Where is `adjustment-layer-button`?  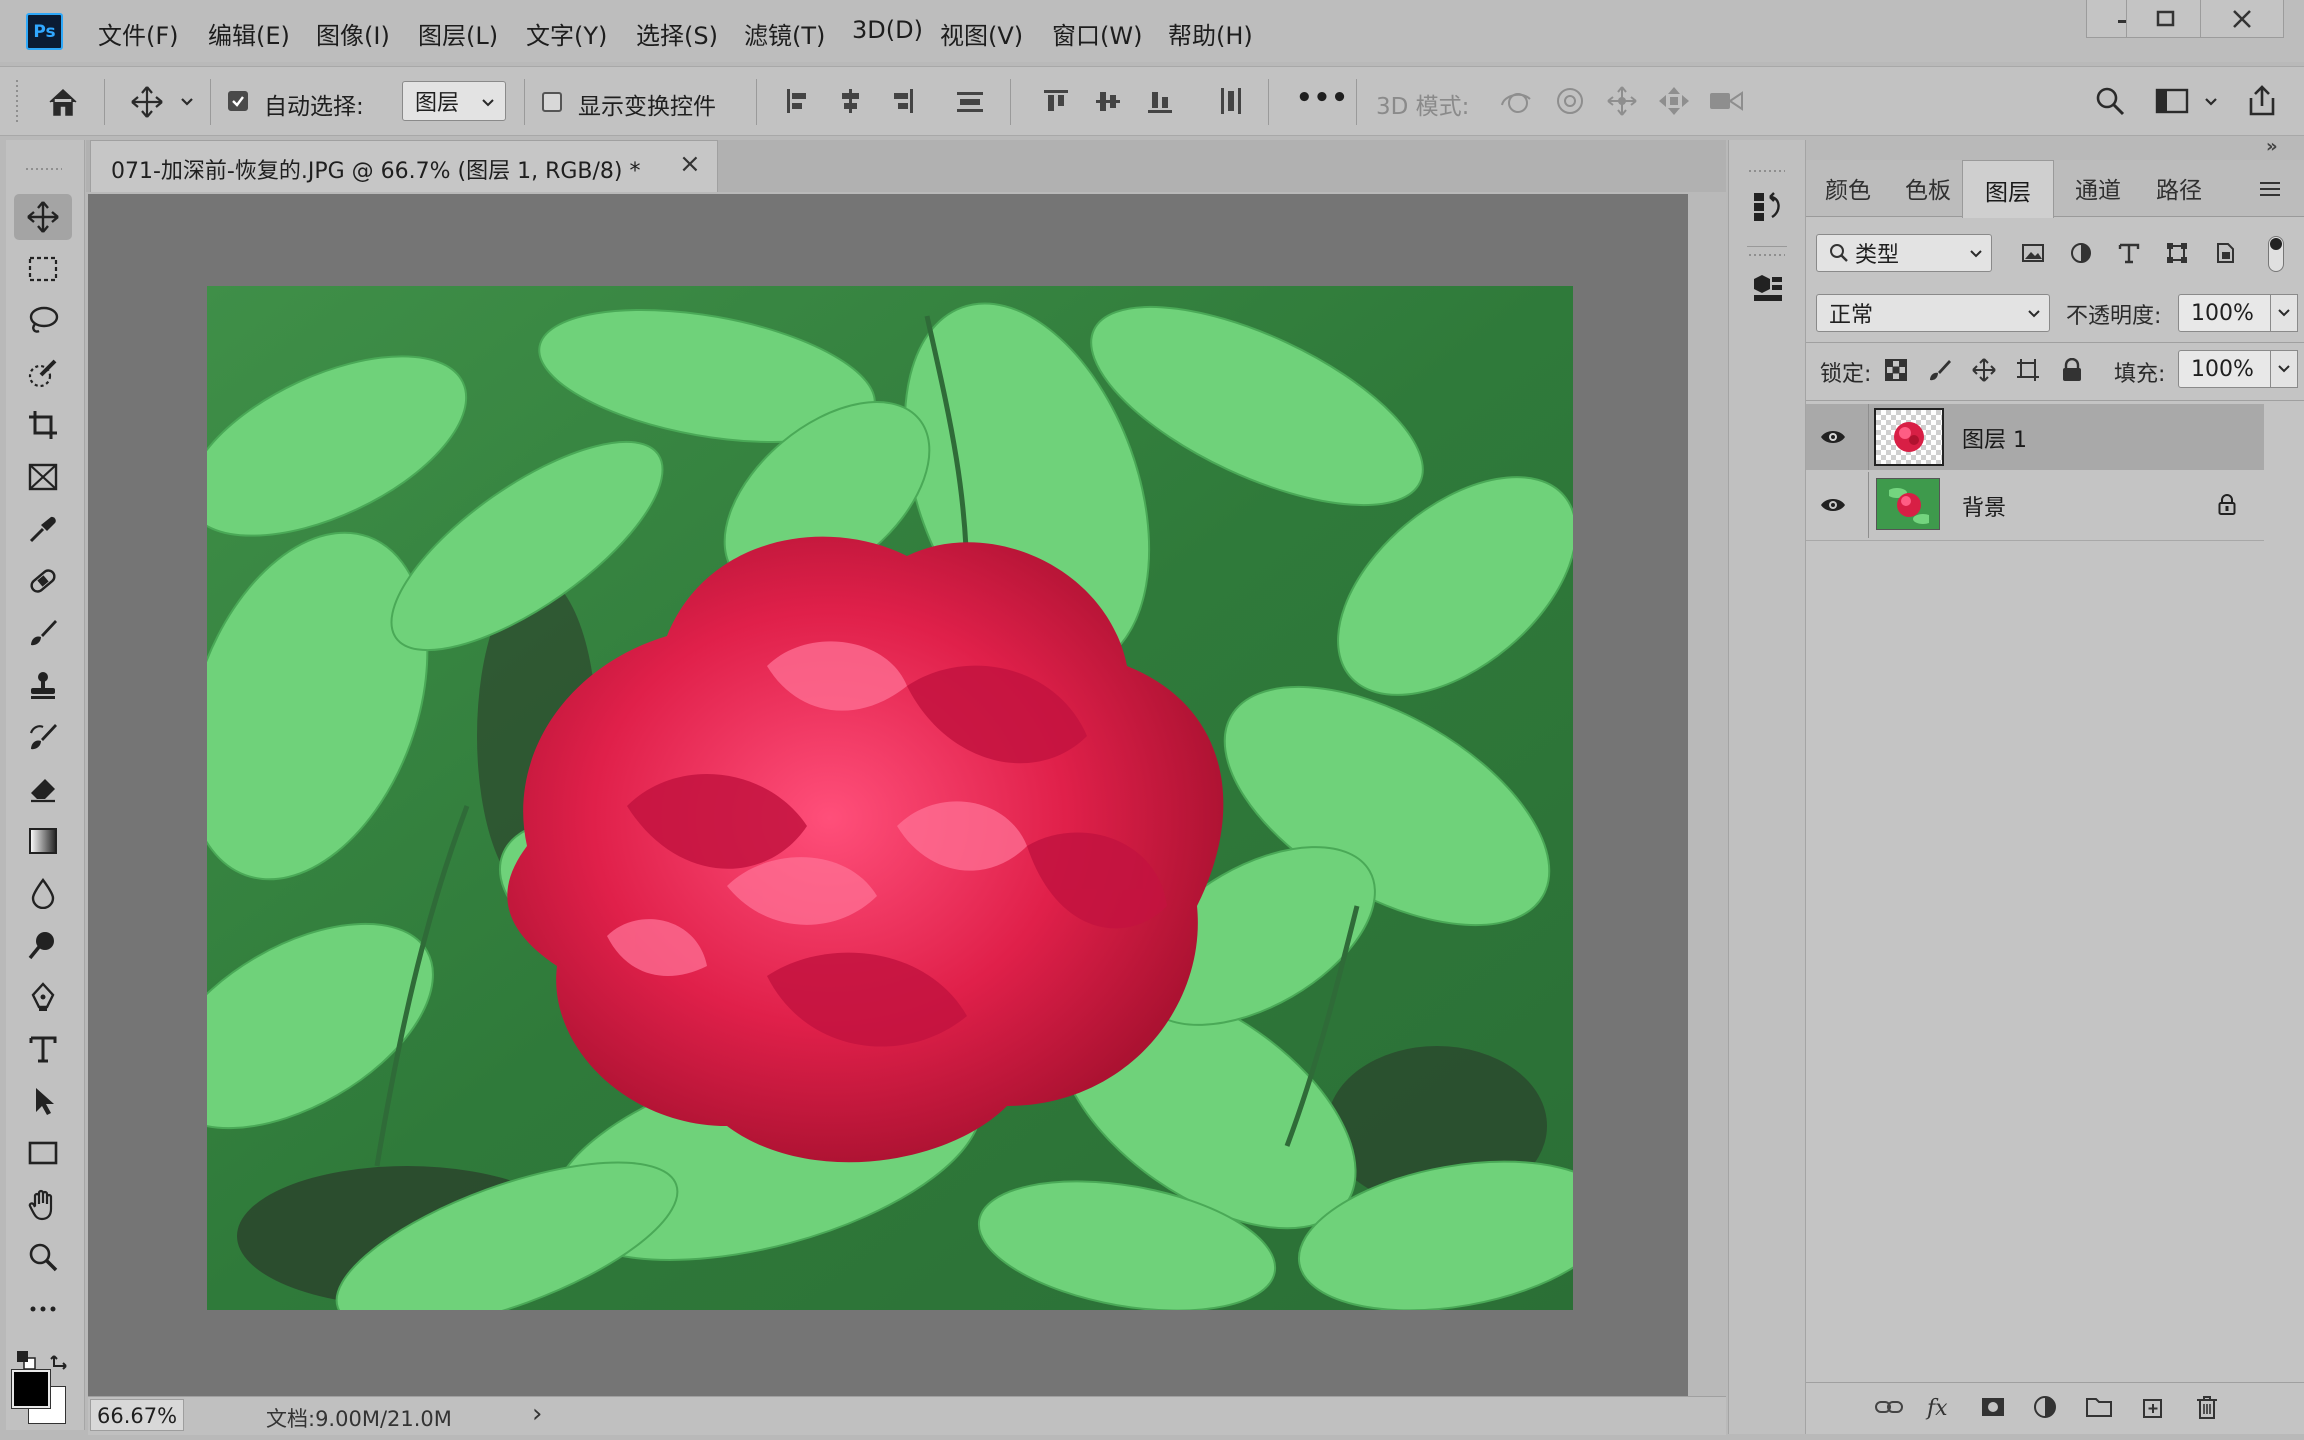 adjustment-layer-button is located at coordinates (2045, 1407).